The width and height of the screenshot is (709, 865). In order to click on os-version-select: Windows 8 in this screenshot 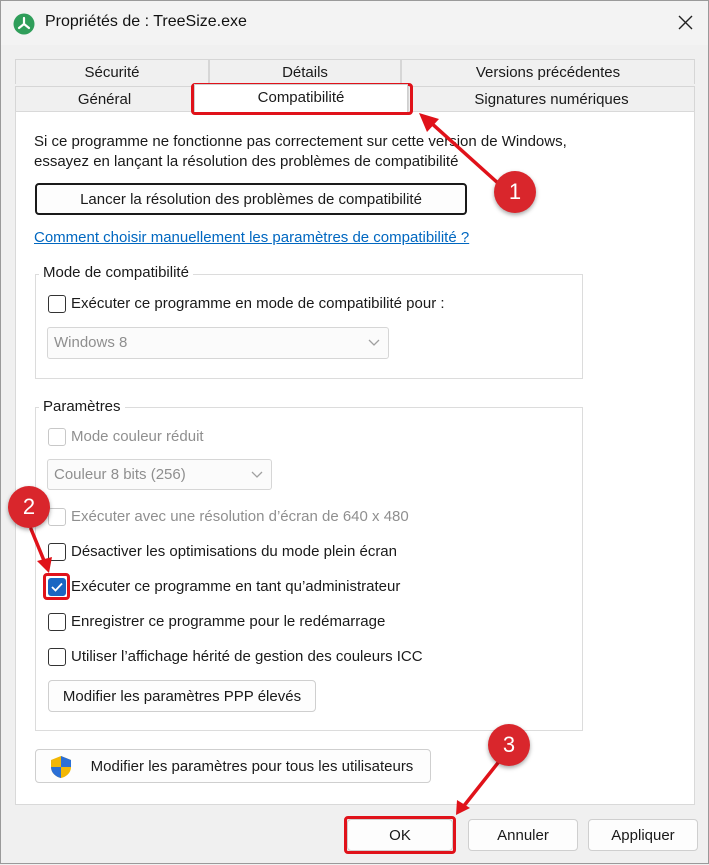, I will do `click(218, 343)`.